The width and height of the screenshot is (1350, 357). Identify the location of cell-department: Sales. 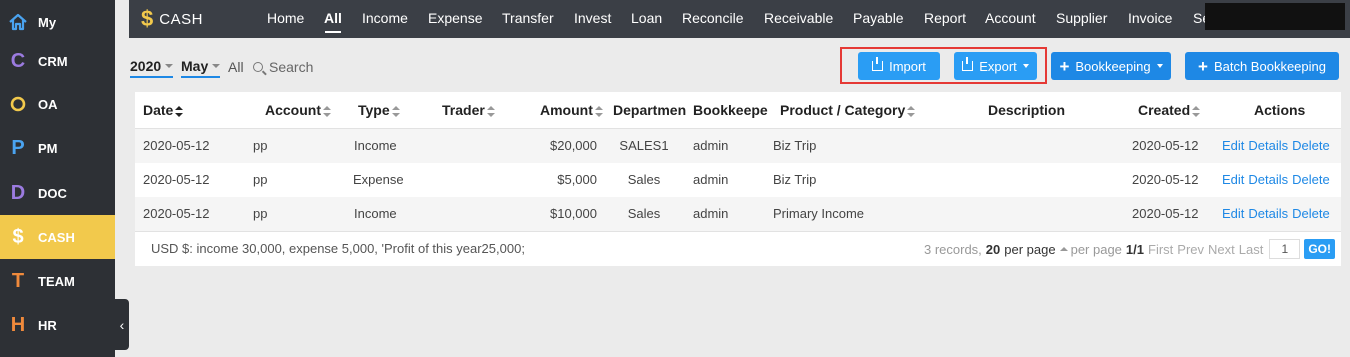
(644, 213).